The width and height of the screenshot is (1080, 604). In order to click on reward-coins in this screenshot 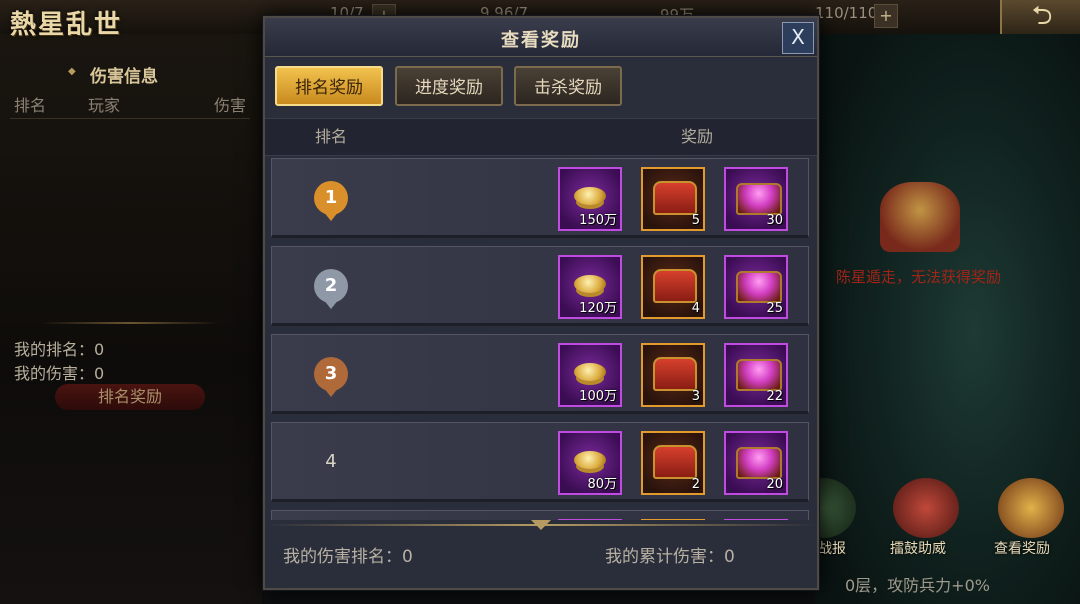, I will do `click(590, 519)`.